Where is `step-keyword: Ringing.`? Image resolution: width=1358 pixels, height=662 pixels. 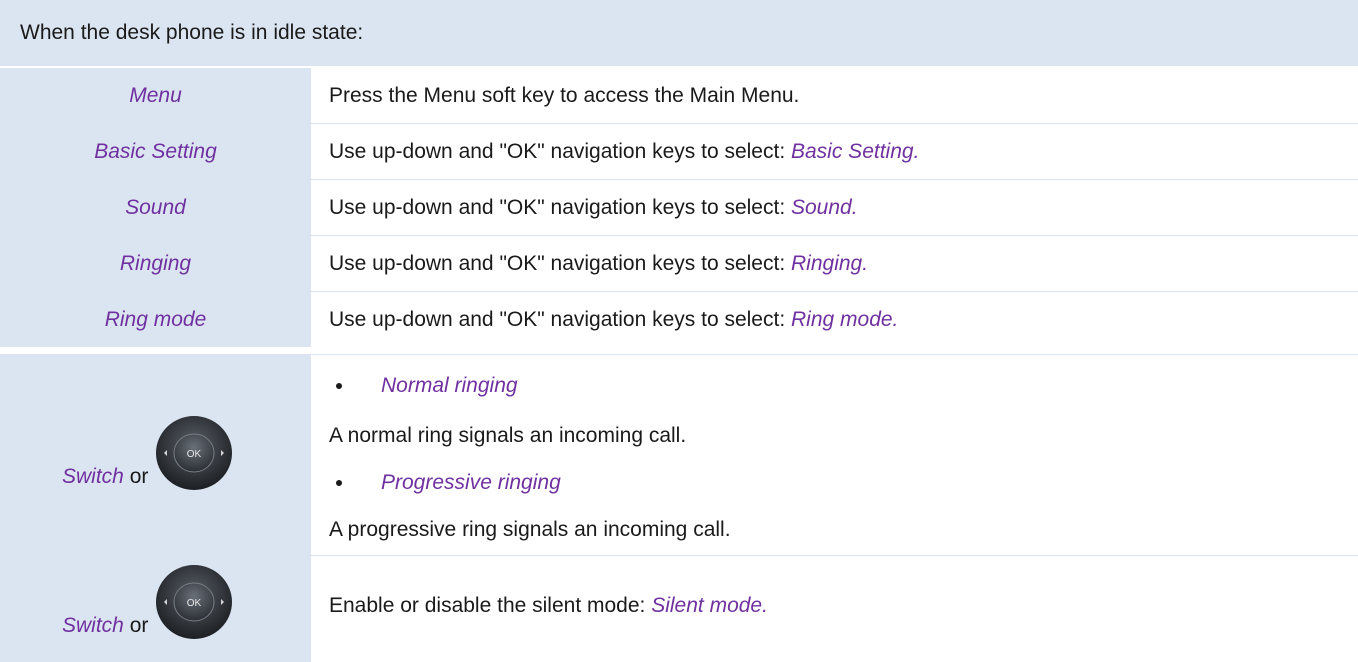
step-keyword: Ringing. is located at coordinates (830, 263).